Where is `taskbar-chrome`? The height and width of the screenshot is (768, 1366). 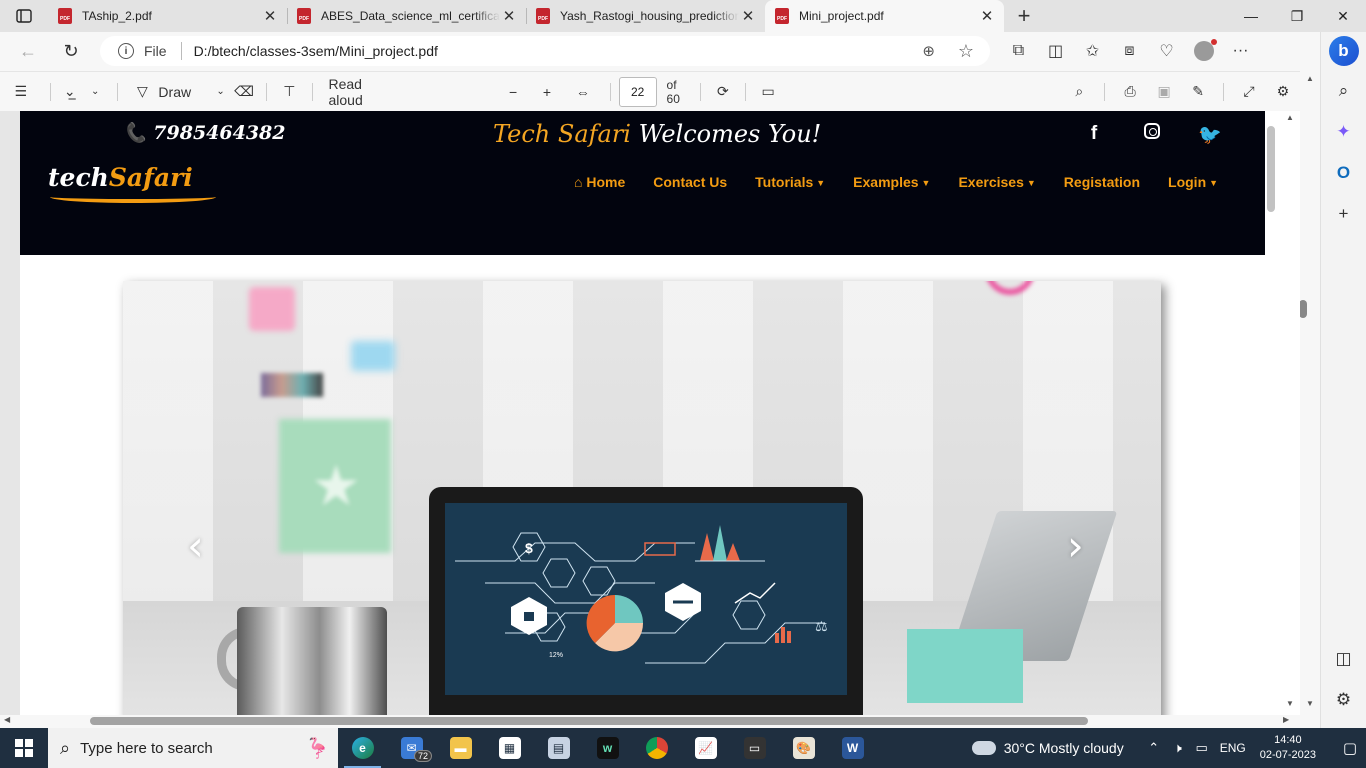 taskbar-chrome is located at coordinates (656, 748).